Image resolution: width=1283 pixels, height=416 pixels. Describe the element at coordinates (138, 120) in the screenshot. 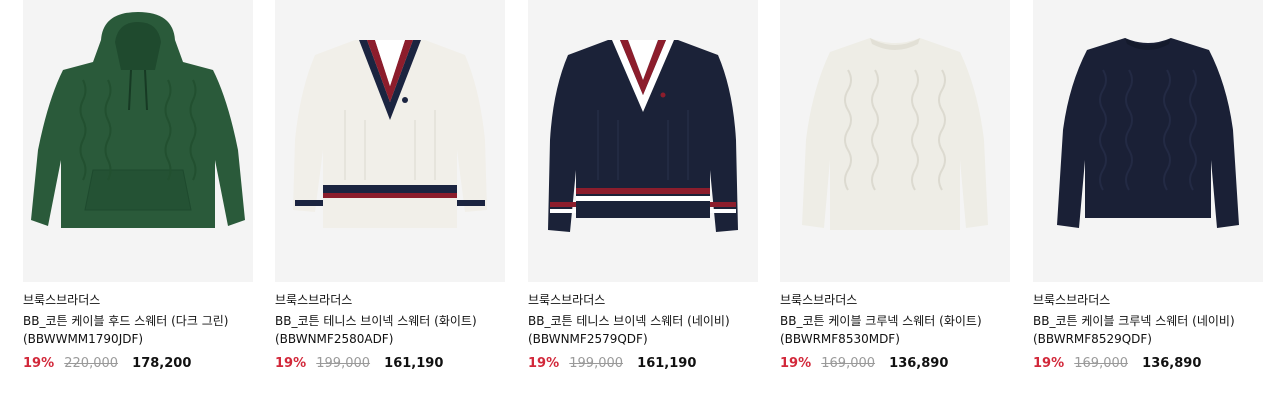

I see `hoodie-sweater-image` at that location.